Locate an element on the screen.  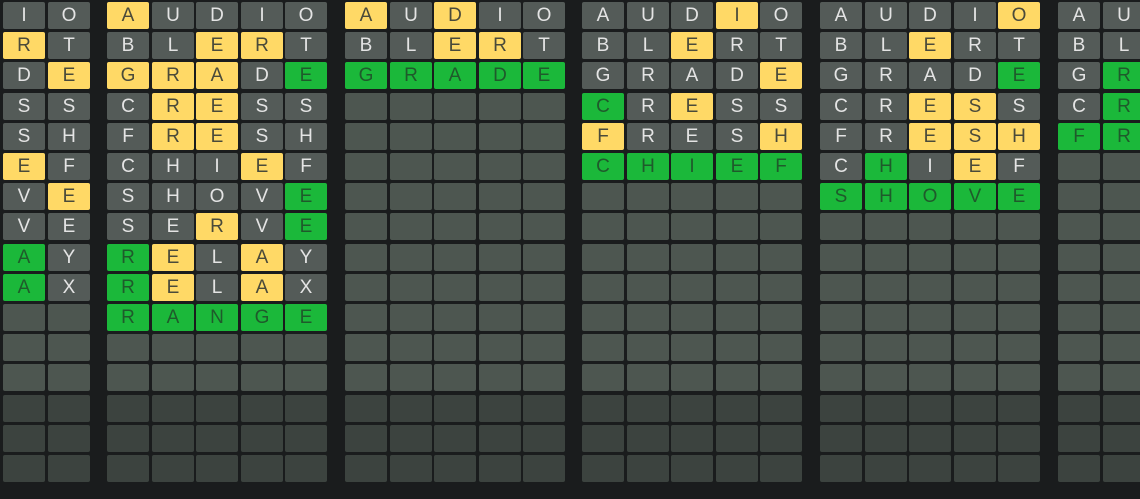
tile-present: H is located at coordinates (781, 136).